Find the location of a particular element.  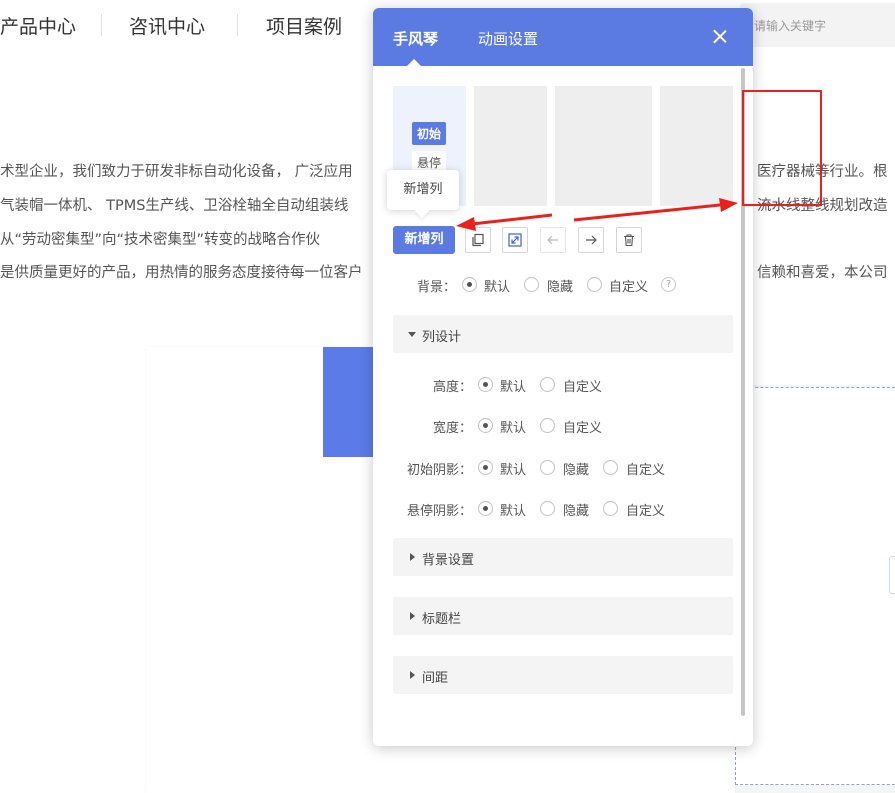

nav-item-cases: 项目案例 is located at coordinates (304, 25).